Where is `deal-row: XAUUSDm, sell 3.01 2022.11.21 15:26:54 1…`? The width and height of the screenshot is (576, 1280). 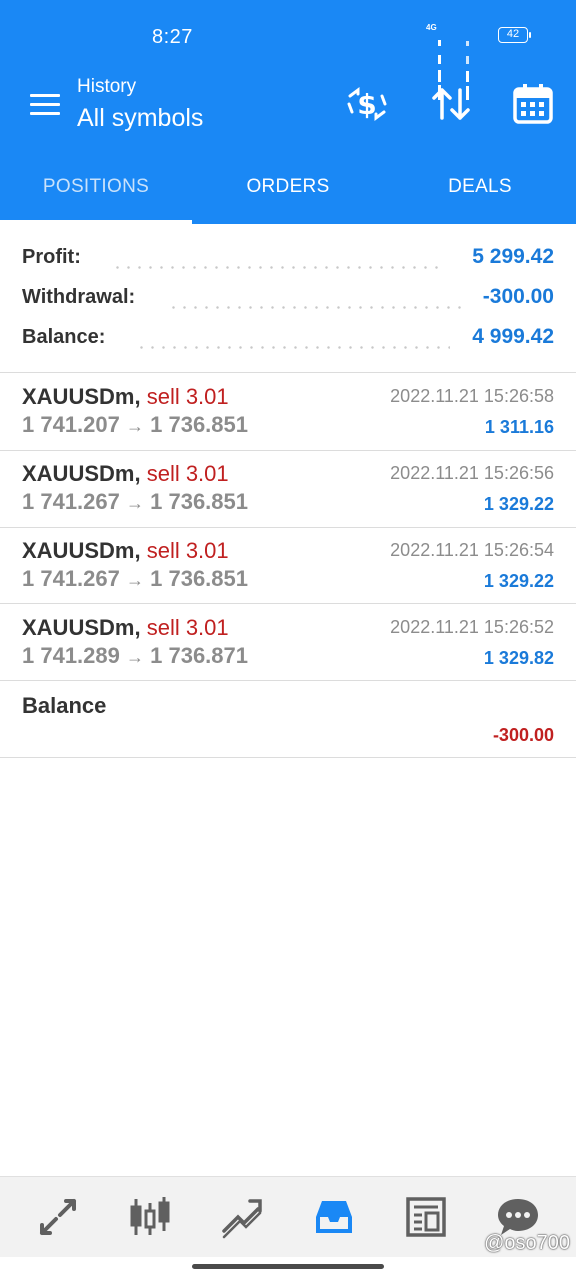
deal-row: XAUUSDm, sell 3.01 2022.11.21 15:26:54 1… is located at coordinates (288, 566).